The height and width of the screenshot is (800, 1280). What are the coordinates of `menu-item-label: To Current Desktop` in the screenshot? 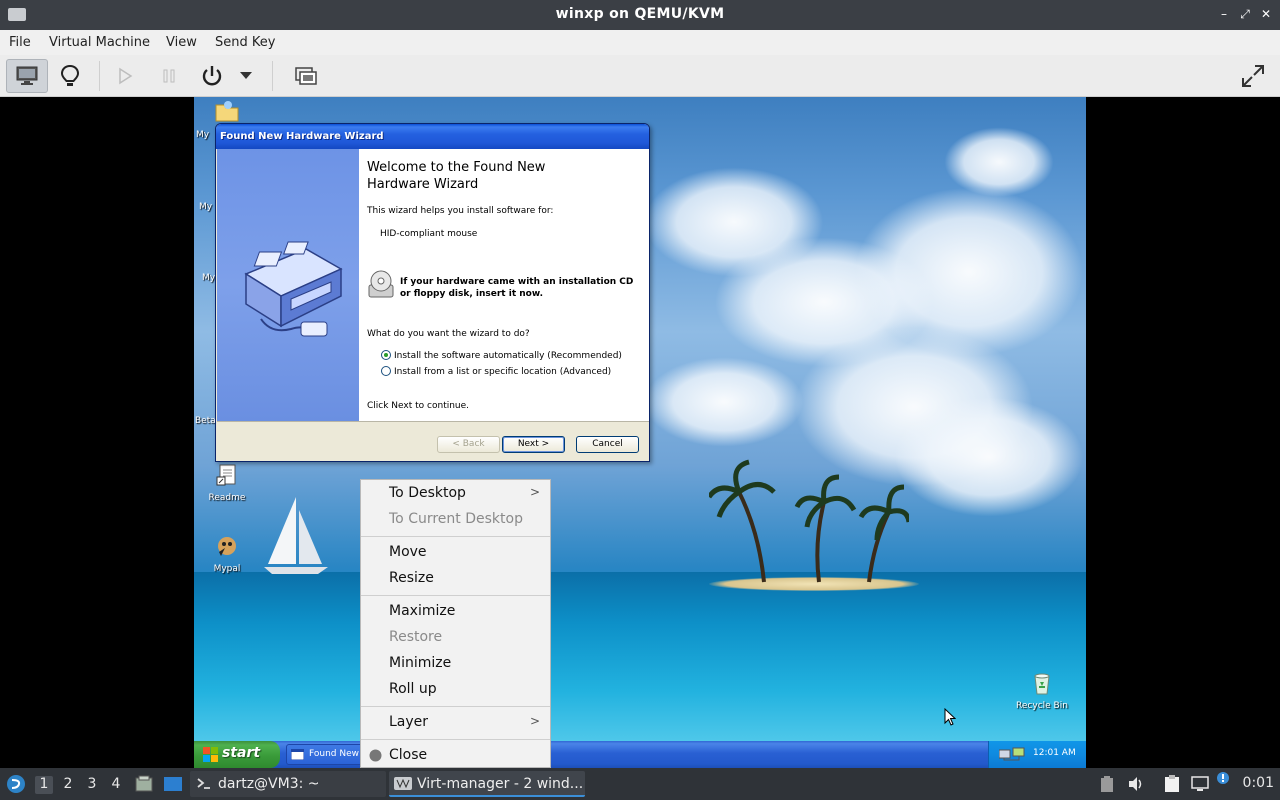 It's located at (456, 519).